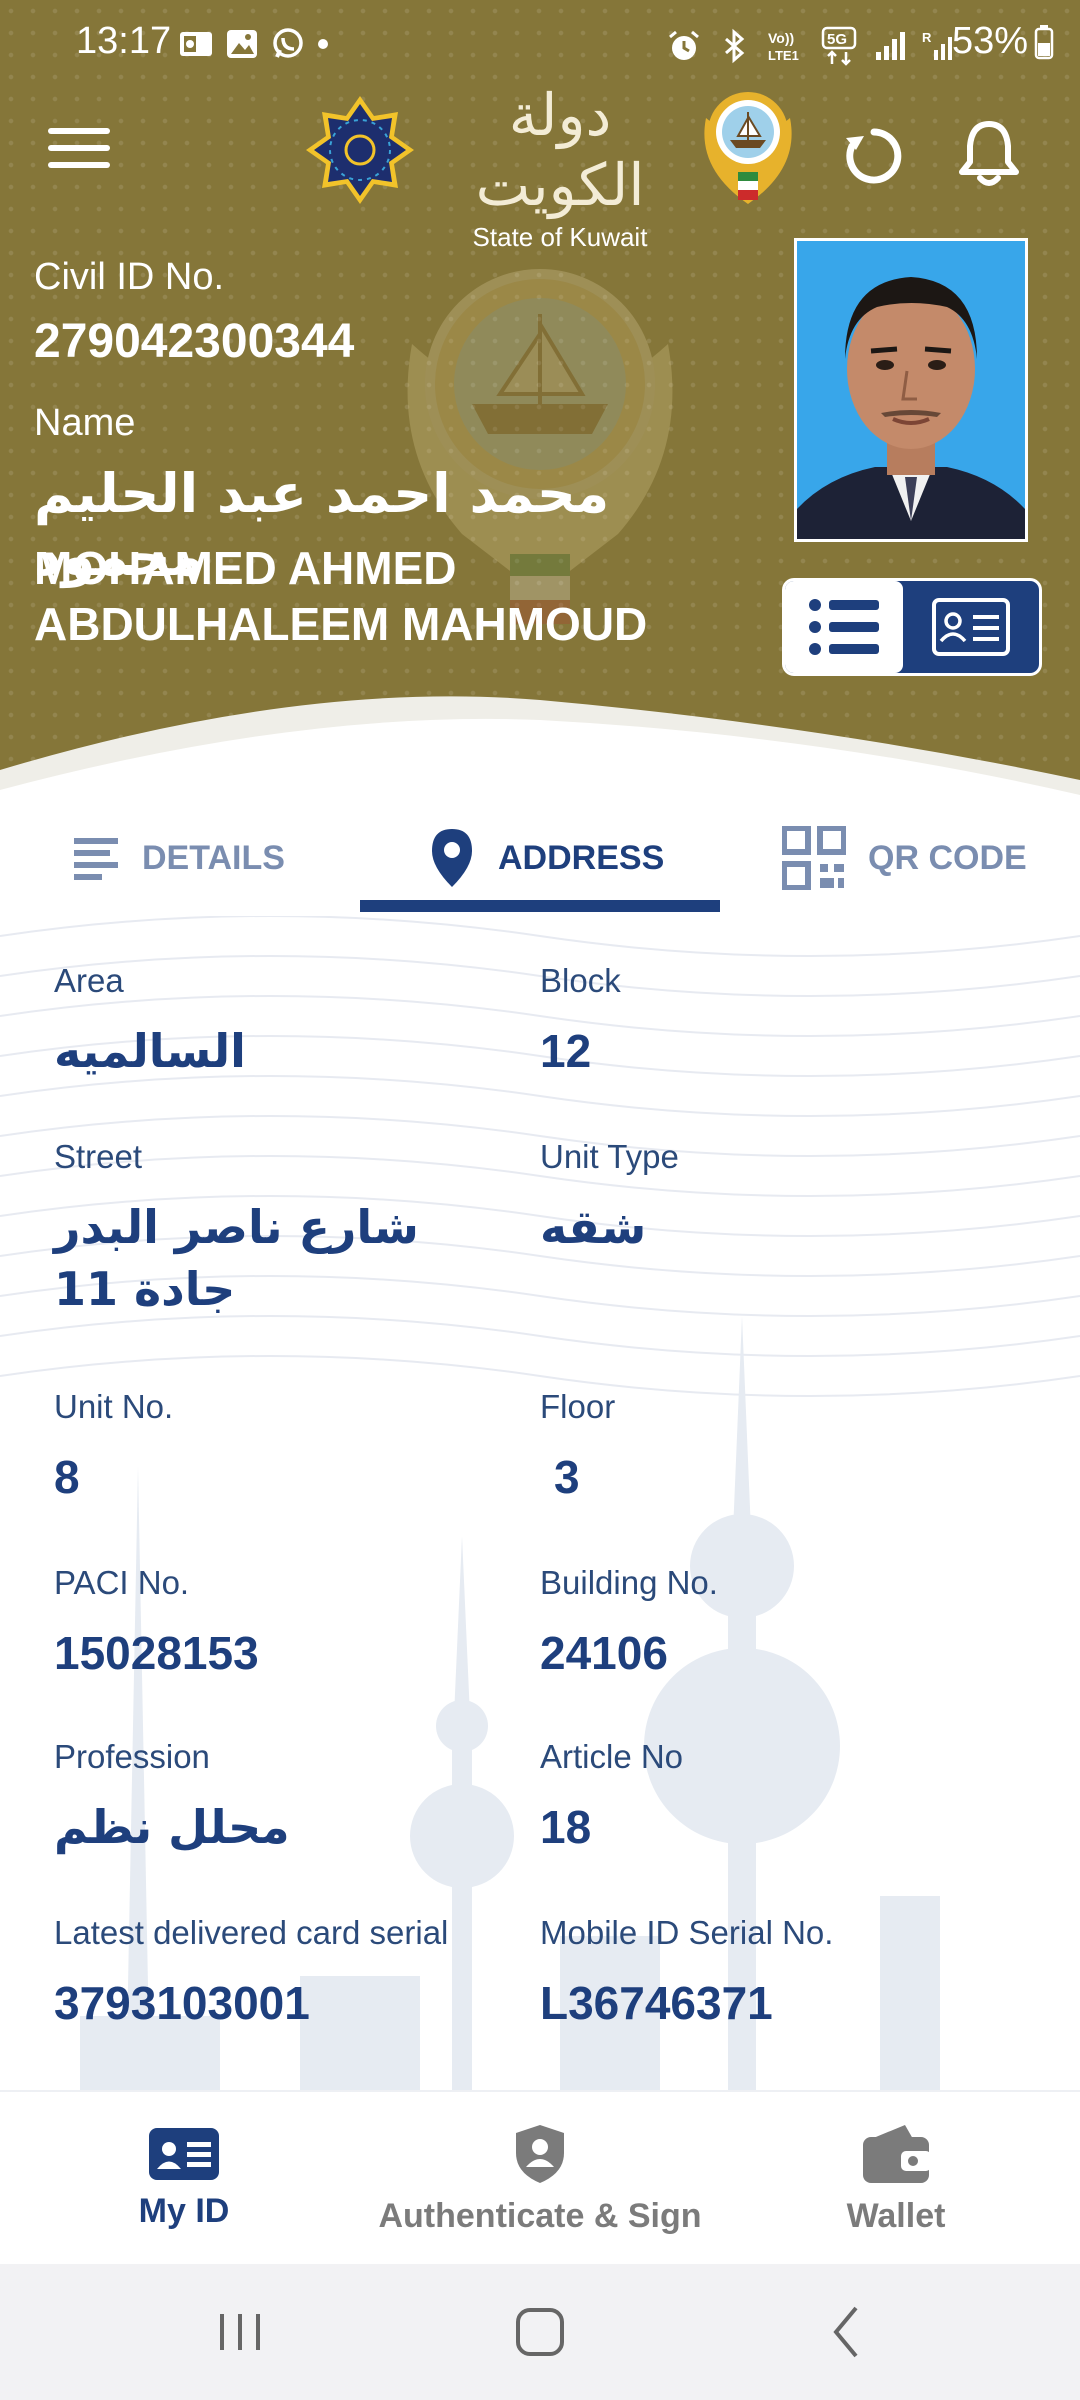  What do you see at coordinates (612, 1756) in the screenshot?
I see `article-no-label: Article No` at bounding box center [612, 1756].